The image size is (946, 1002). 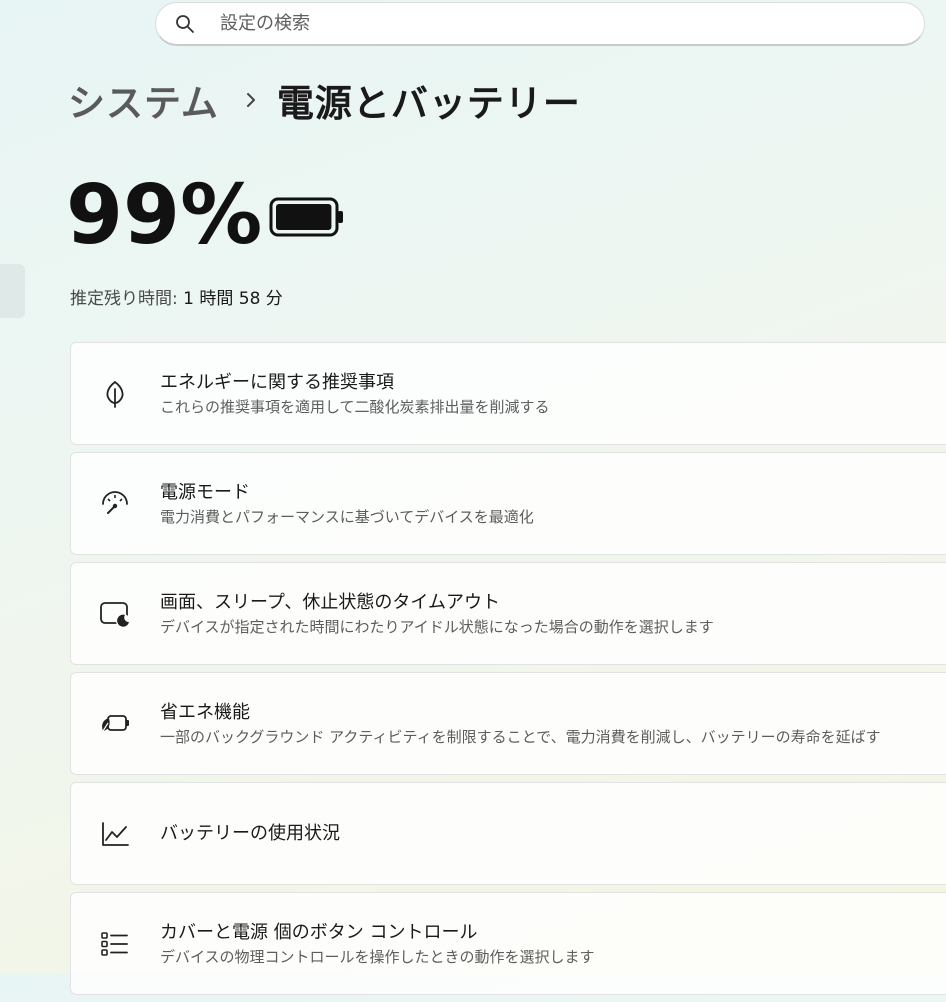 What do you see at coordinates (164, 215) in the screenshot?
I see `battery-percentage: 99%` at bounding box center [164, 215].